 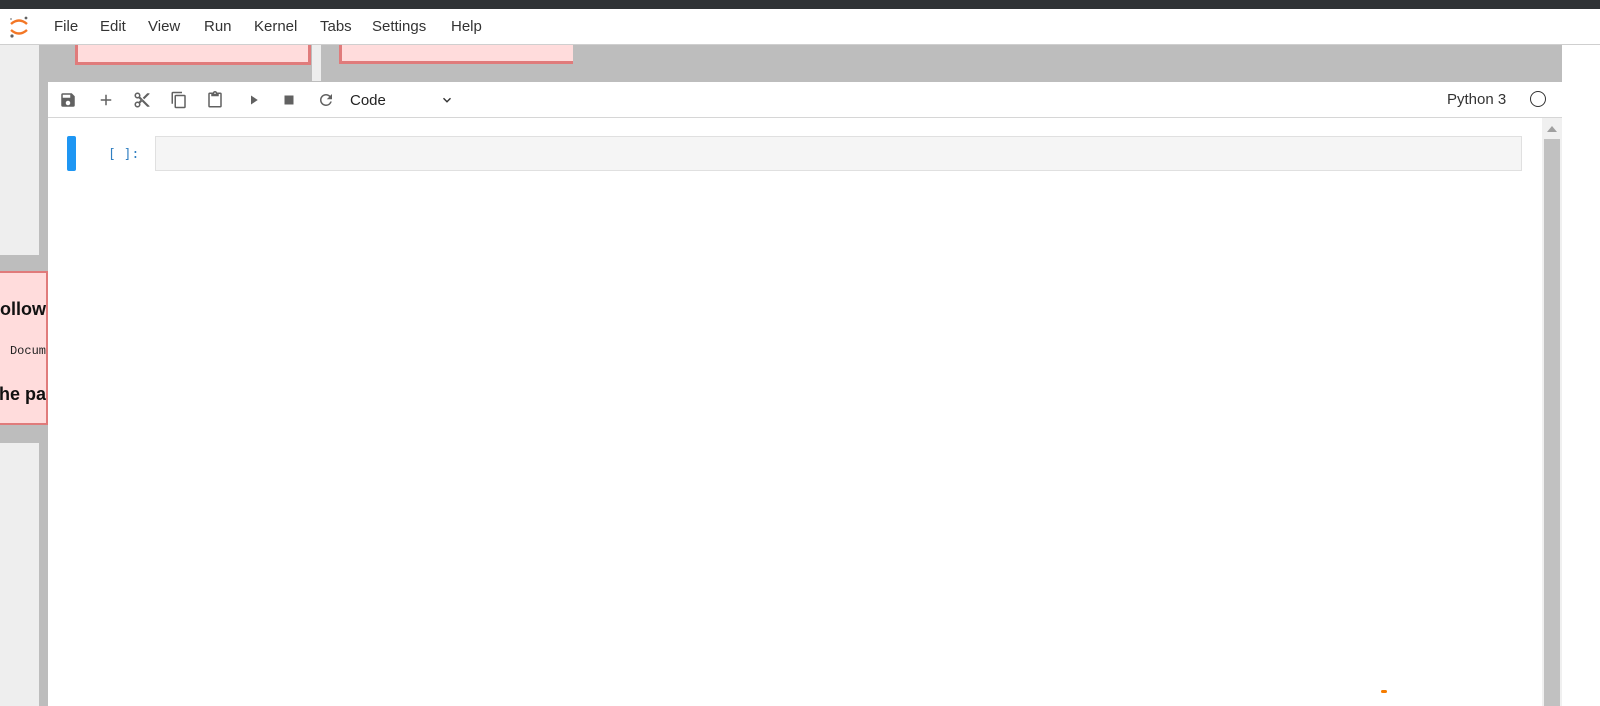 I want to click on cell-prompt: [ ]:, so click(x=124, y=154).